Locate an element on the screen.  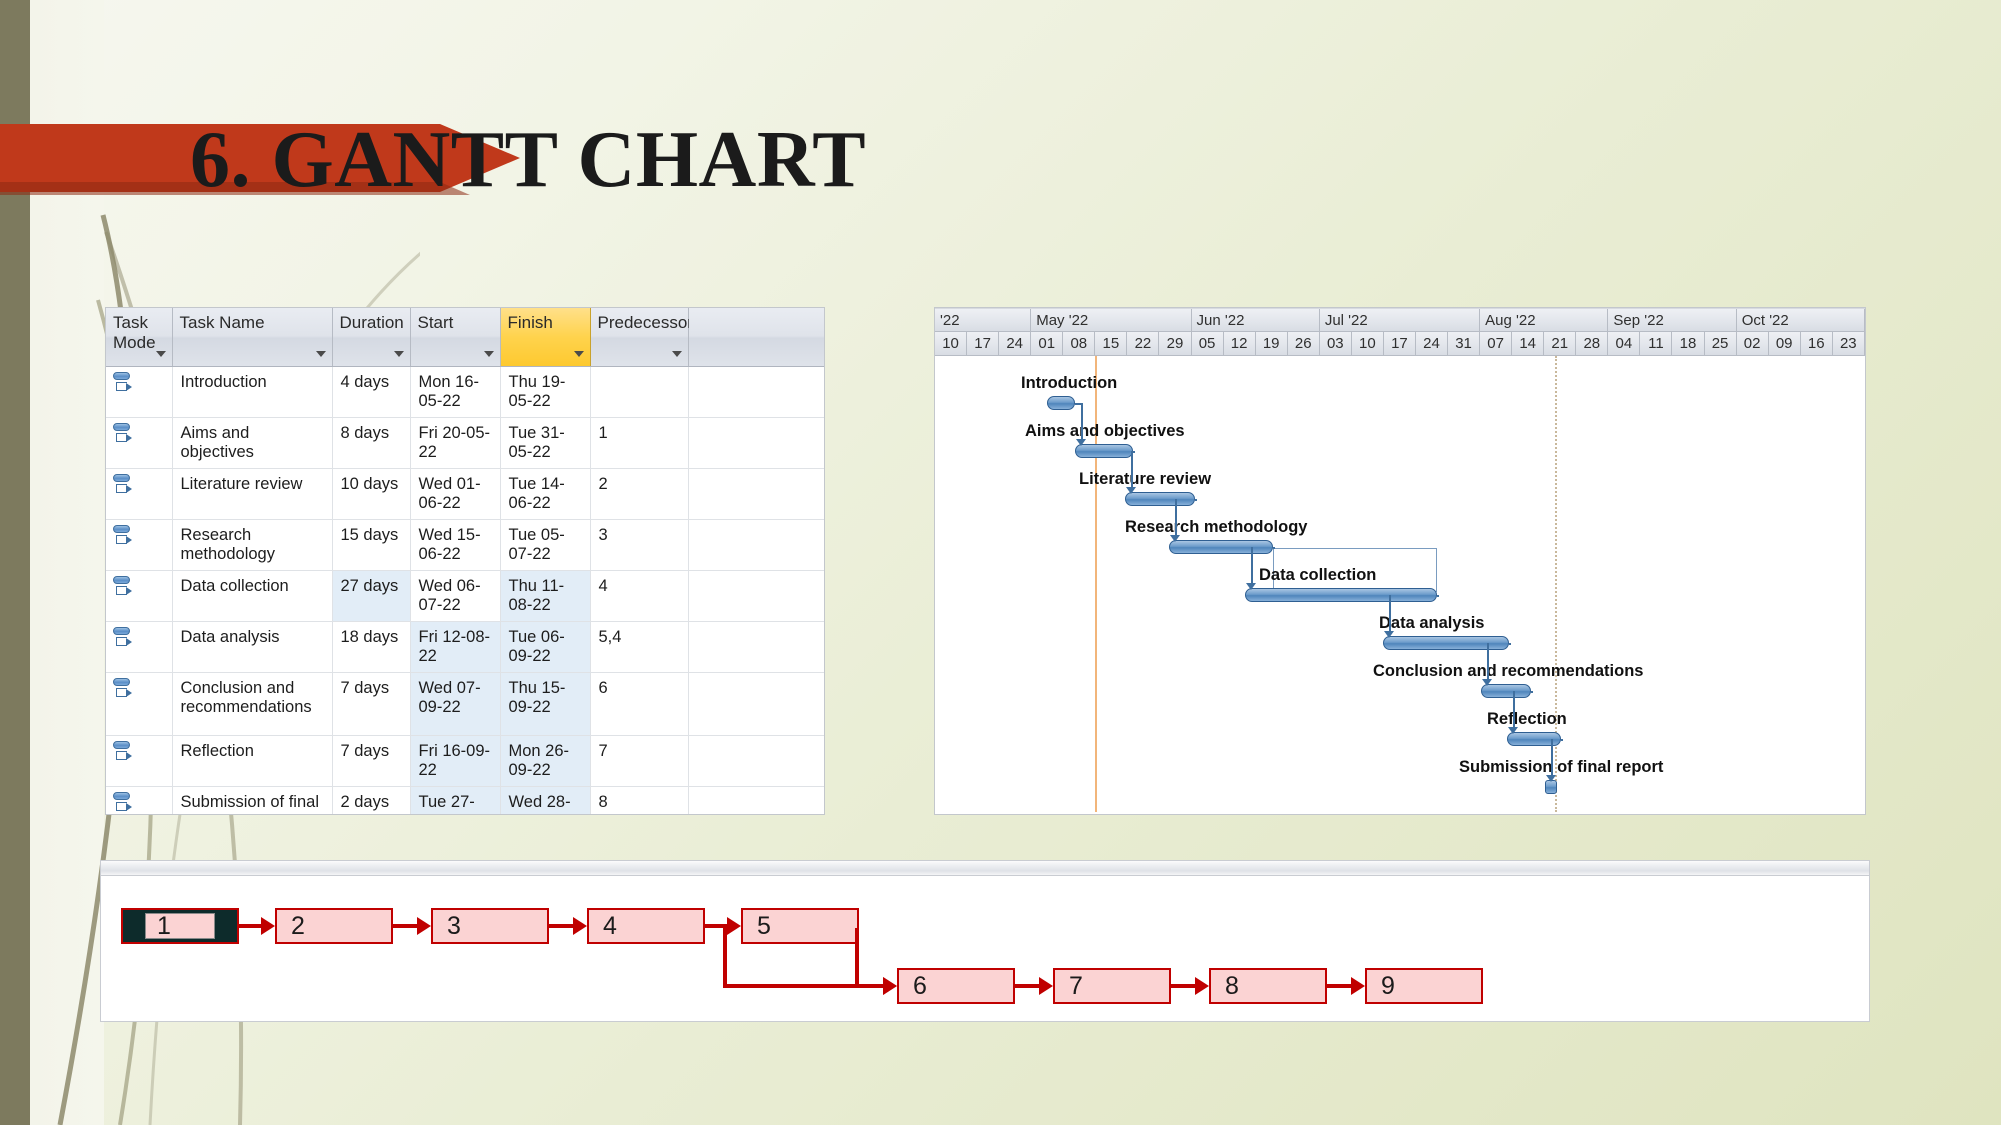
cell-start: Fri 20-05-22 is located at coordinates (455, 443).